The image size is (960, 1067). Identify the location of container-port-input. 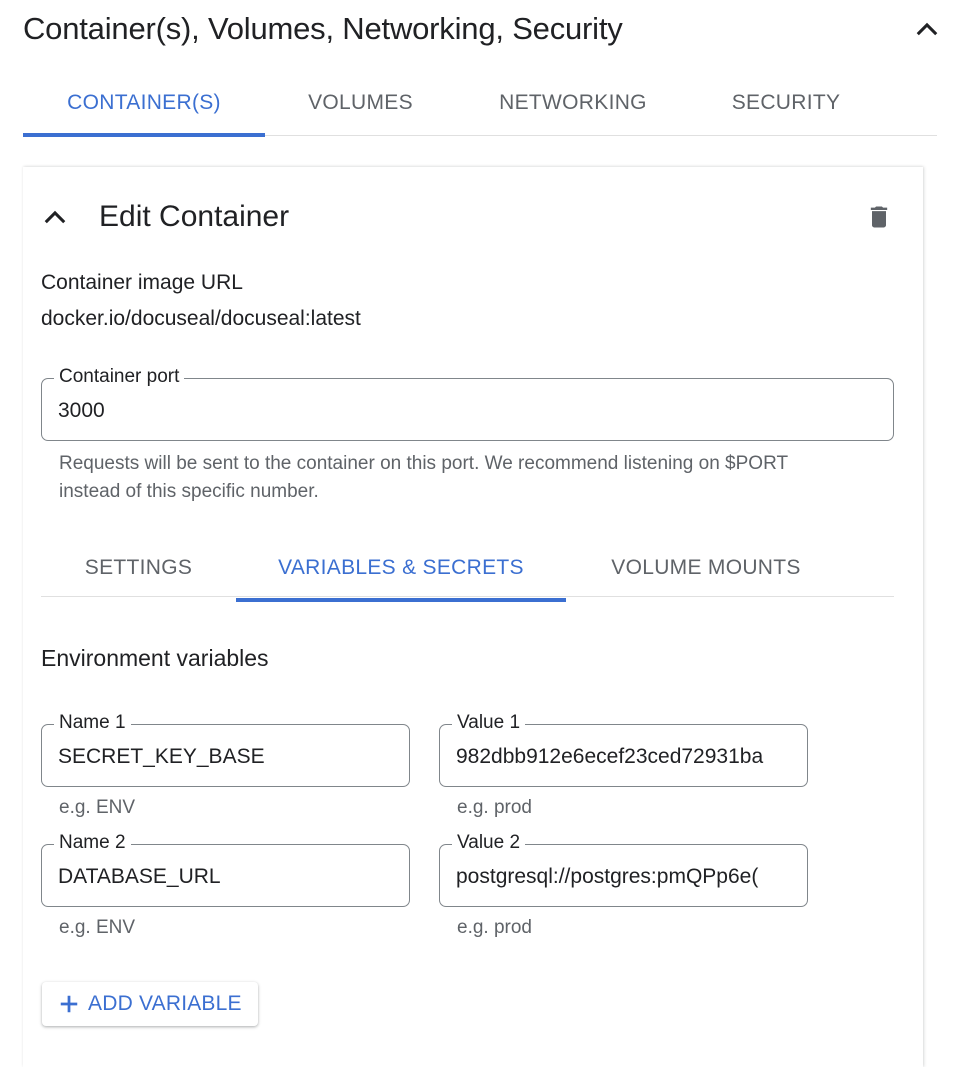
(474, 410).